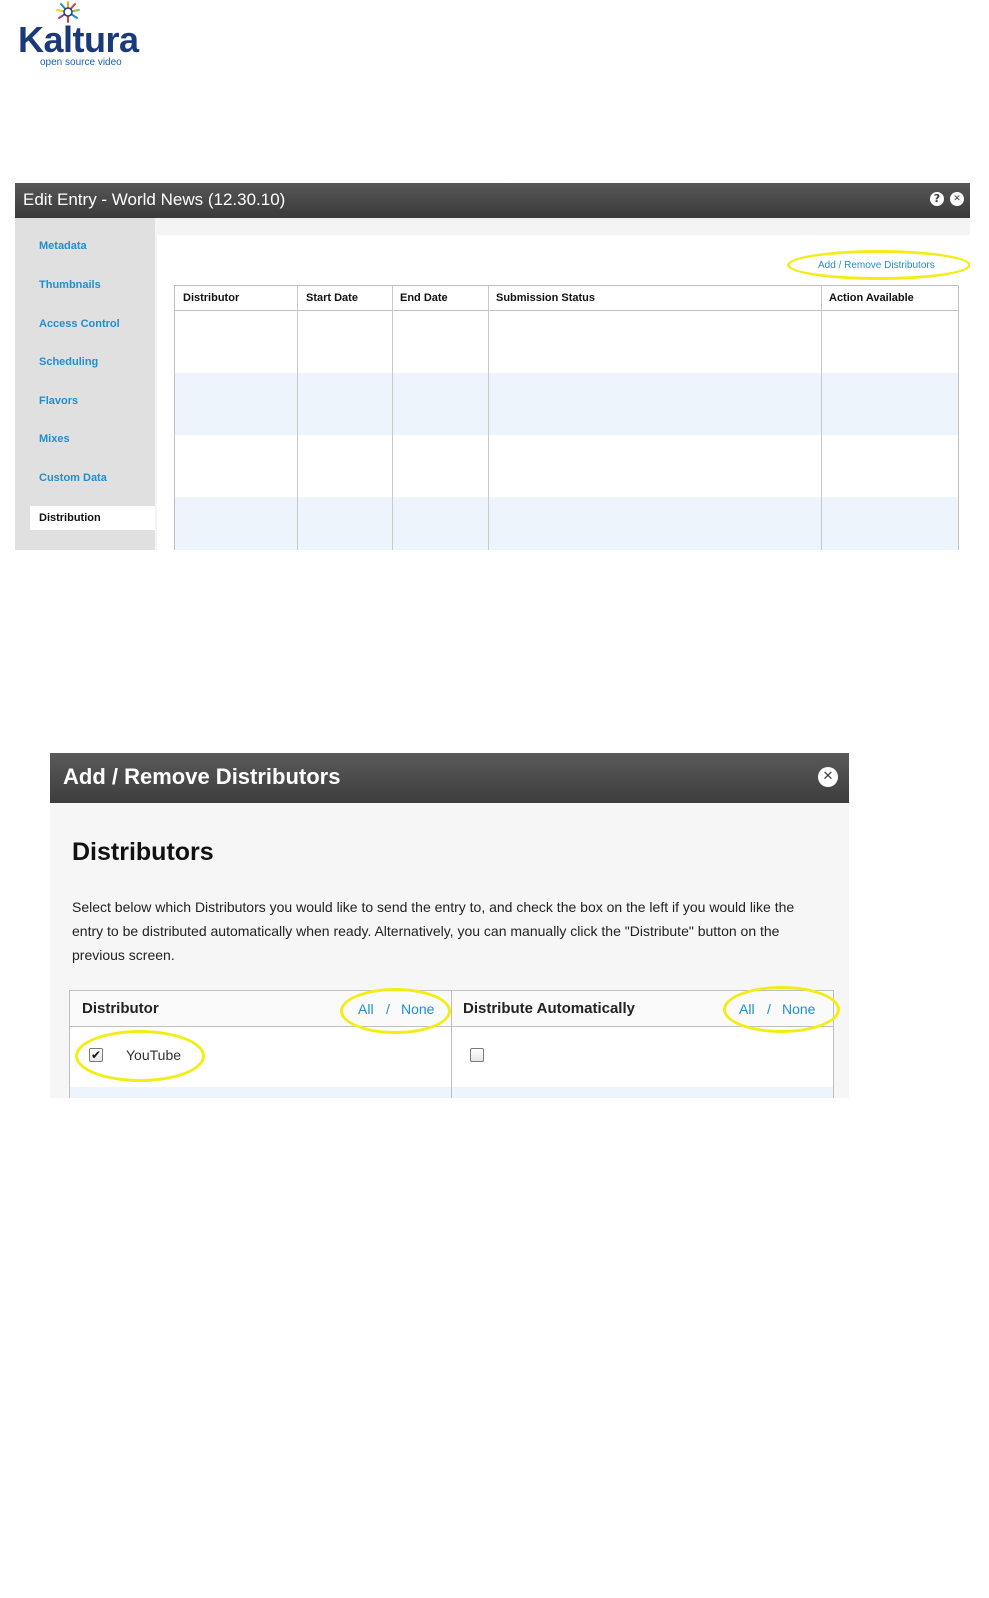 This screenshot has width=989, height=1598. What do you see at coordinates (78, 39) in the screenshot?
I see `logo-wordmark: Kaltura` at bounding box center [78, 39].